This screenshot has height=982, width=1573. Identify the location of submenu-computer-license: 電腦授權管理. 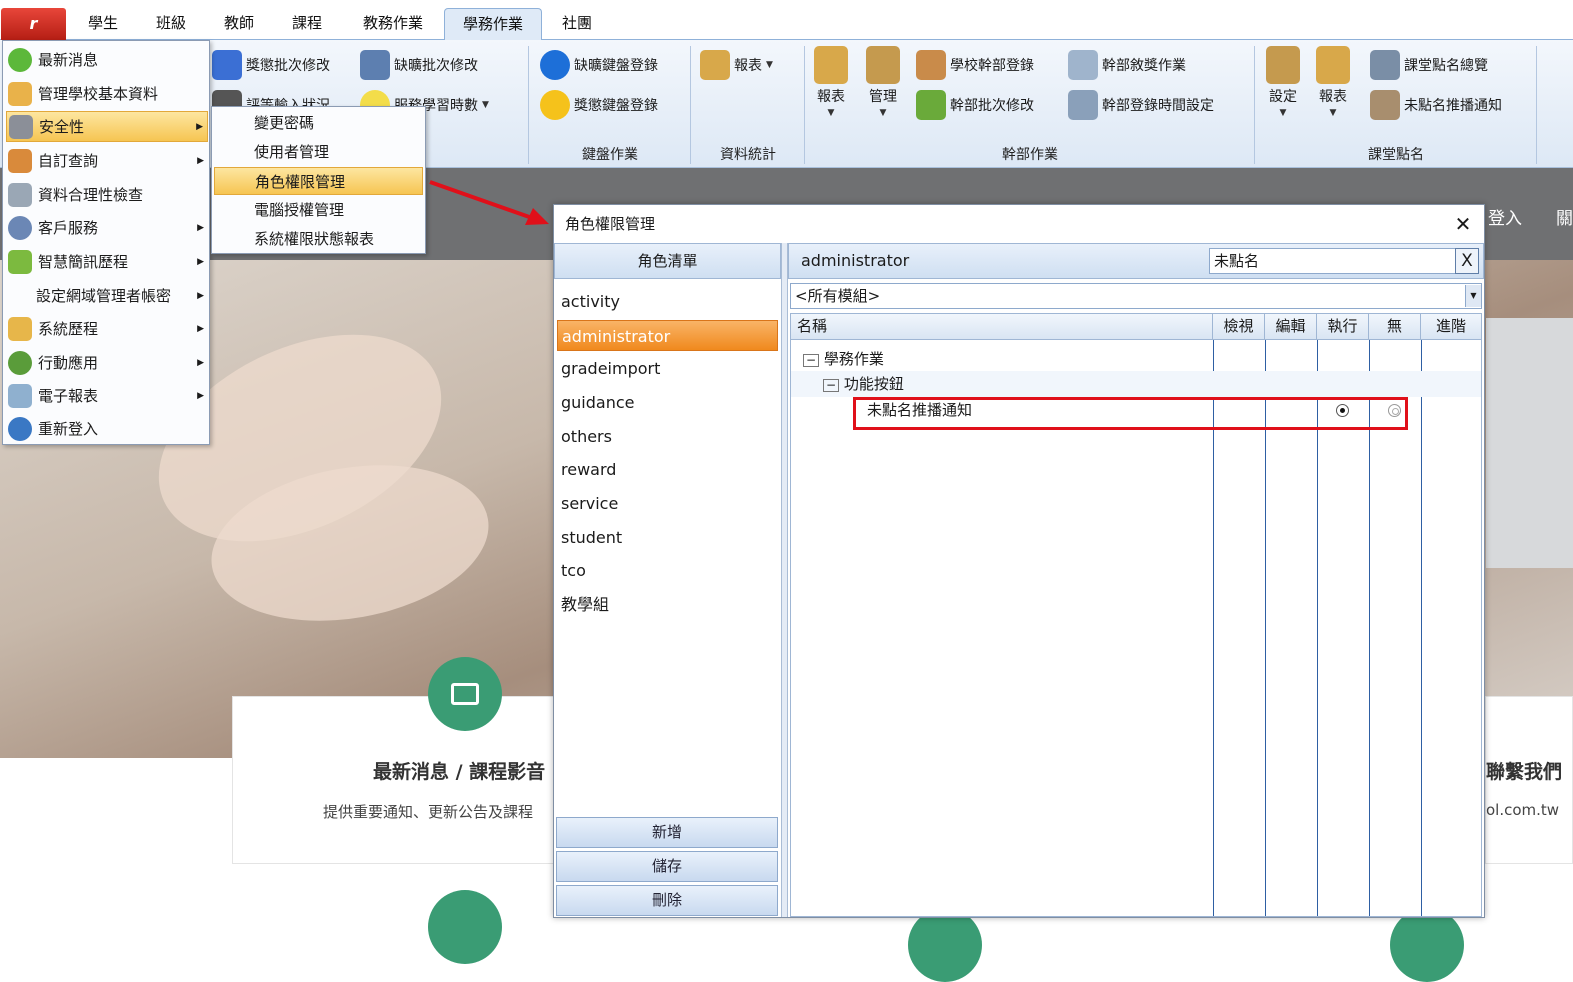
(318, 210).